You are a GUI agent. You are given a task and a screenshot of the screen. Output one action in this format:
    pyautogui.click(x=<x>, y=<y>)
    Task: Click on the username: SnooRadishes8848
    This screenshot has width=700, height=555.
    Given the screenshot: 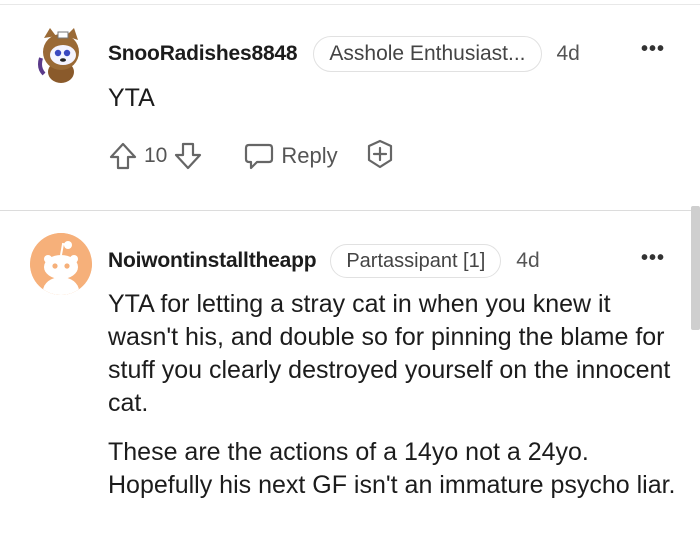 What is the action you would take?
    pyautogui.click(x=203, y=54)
    